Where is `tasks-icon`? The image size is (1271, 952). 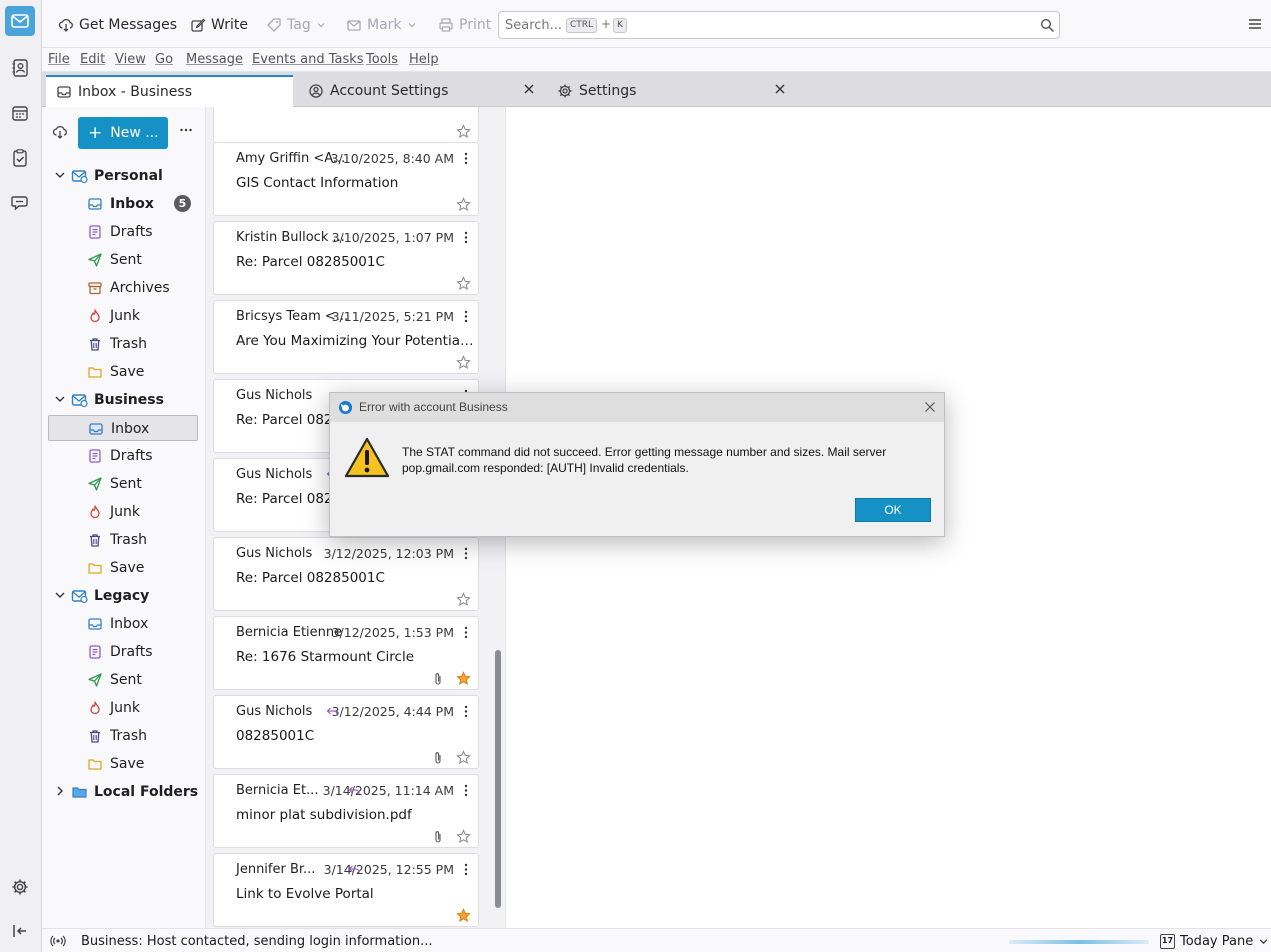
tasks-icon is located at coordinates (20, 158).